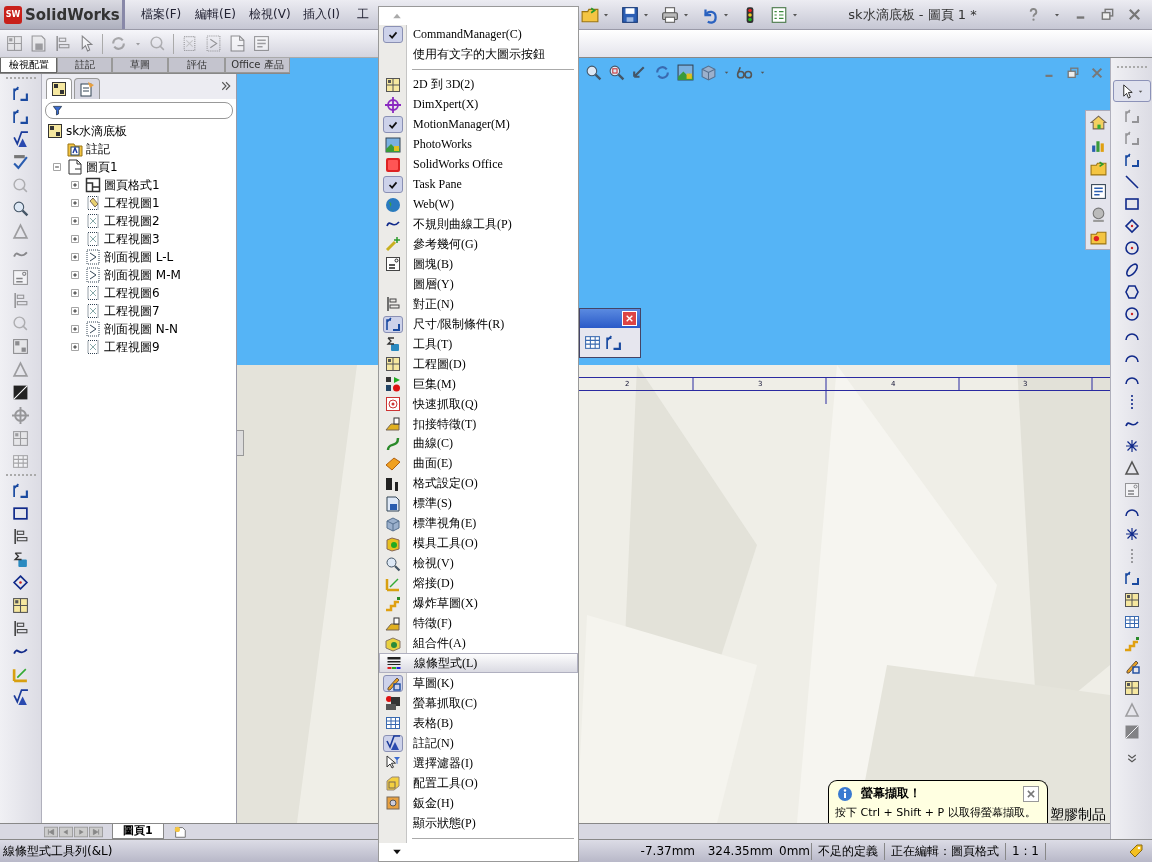 This screenshot has width=1152, height=862. I want to click on menu-item: 曲線(C), so click(478, 444).